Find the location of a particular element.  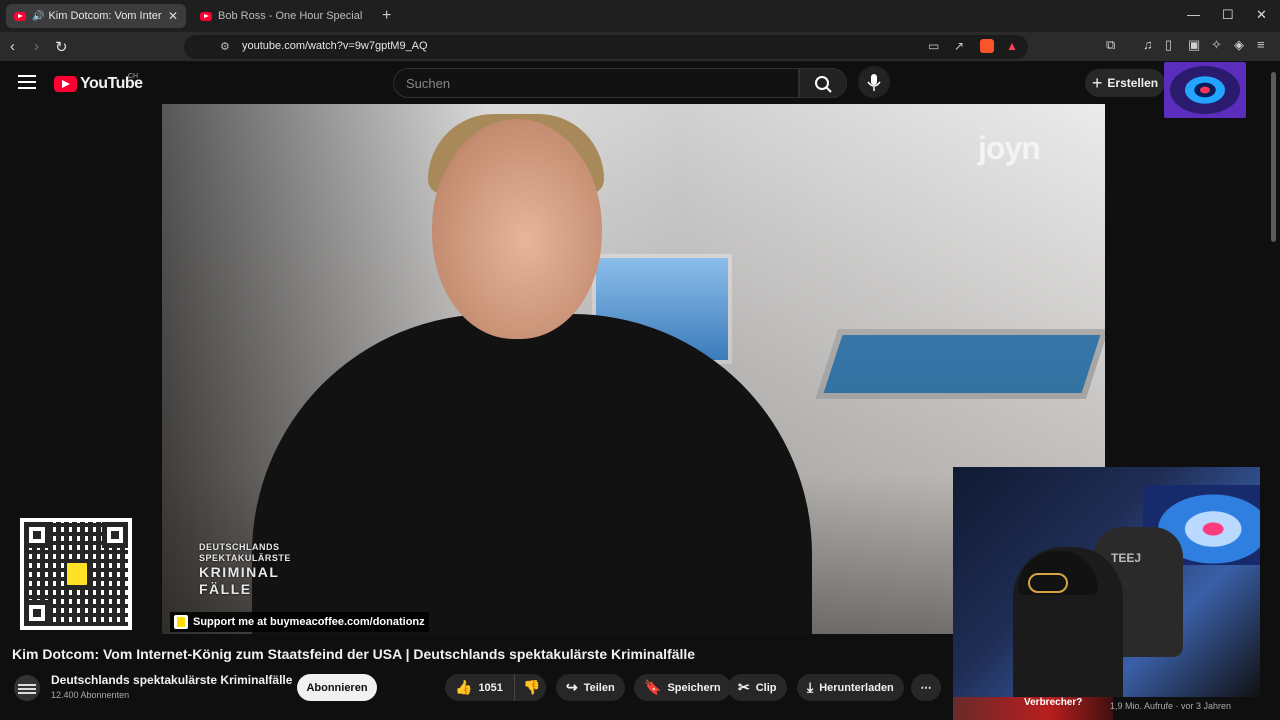

clip-button: ✂ Clip is located at coordinates (757, 687).